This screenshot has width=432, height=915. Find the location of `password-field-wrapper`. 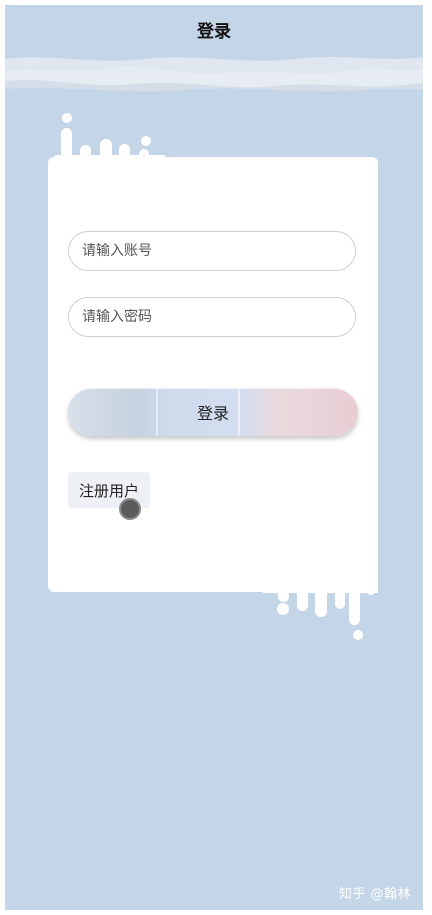

password-field-wrapper is located at coordinates (212, 317).